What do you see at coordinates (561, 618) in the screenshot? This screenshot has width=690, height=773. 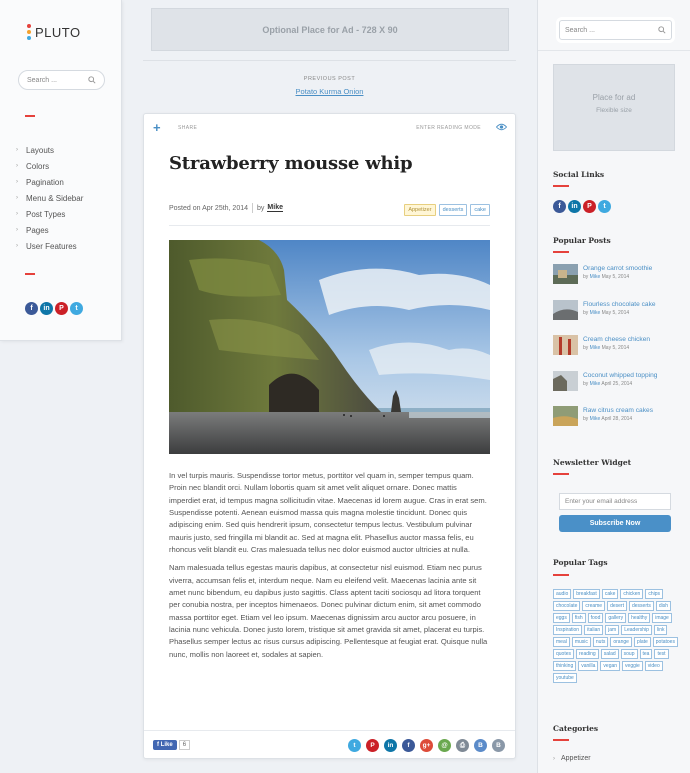 I see `tag-link: eggs` at bounding box center [561, 618].